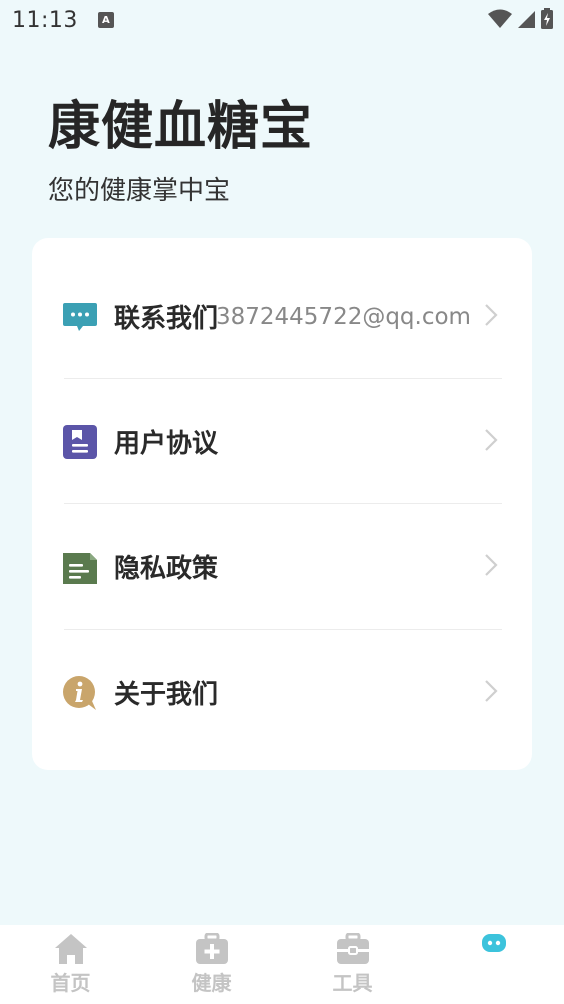 The width and height of the screenshot is (564, 1004). Describe the element at coordinates (70, 983) in the screenshot. I see `nav-label: 首页` at that location.